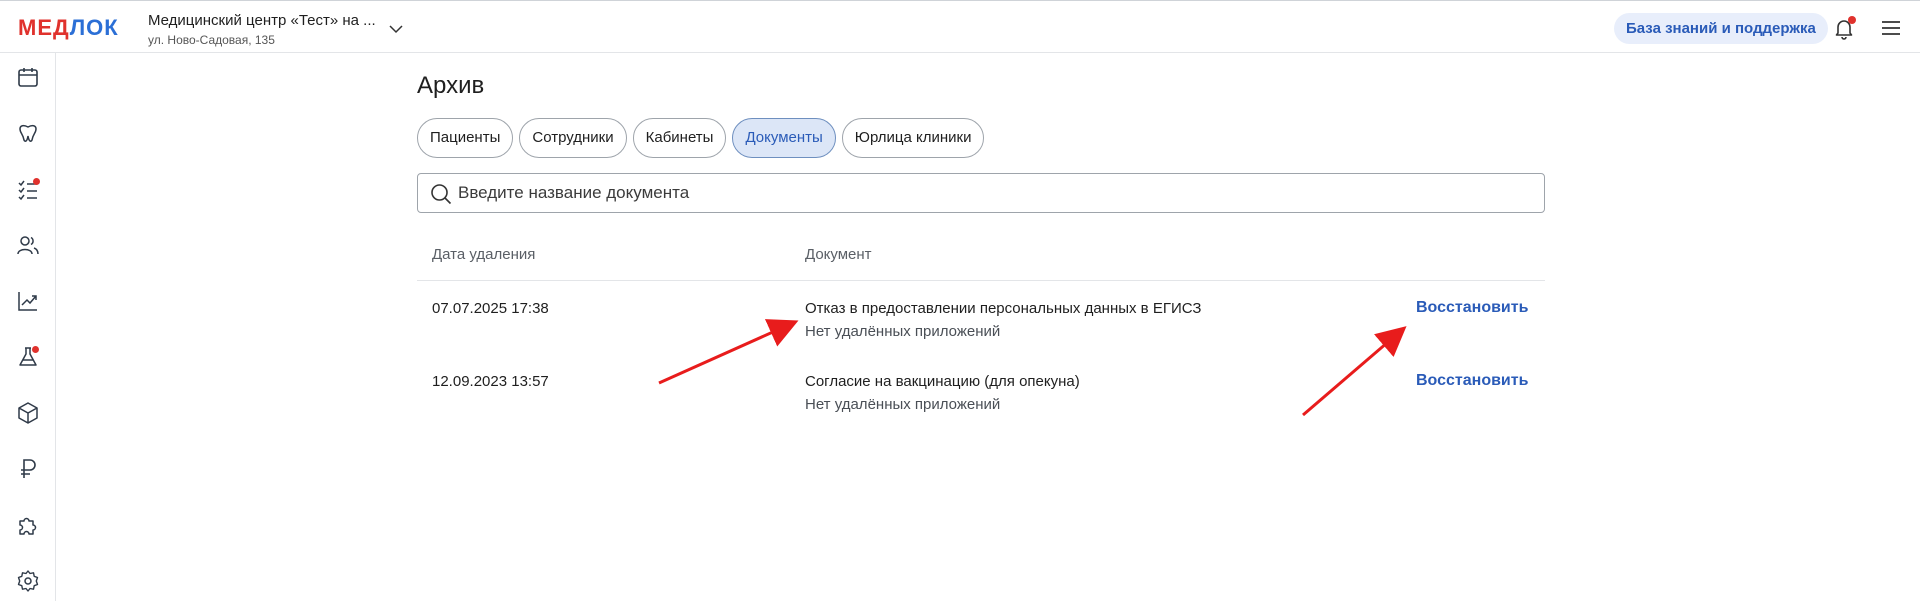 The image size is (1920, 601). I want to click on column-header-date: Дата удаления, so click(484, 254).